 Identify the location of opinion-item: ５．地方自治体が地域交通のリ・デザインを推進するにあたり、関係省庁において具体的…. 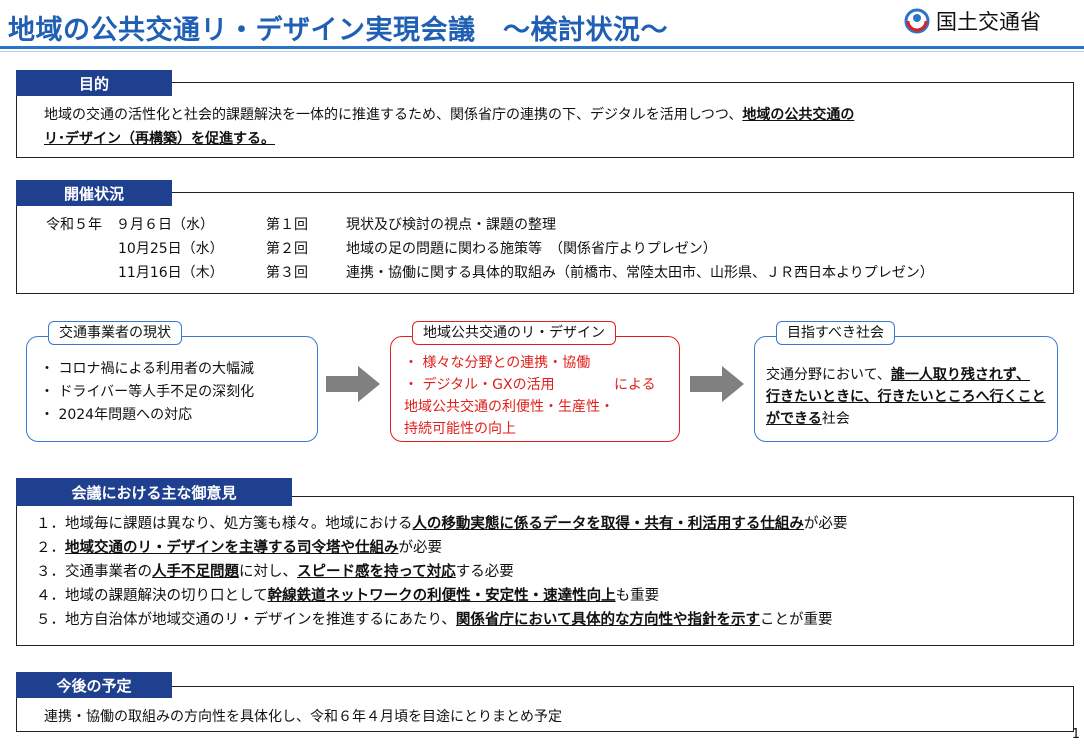
(441, 620).